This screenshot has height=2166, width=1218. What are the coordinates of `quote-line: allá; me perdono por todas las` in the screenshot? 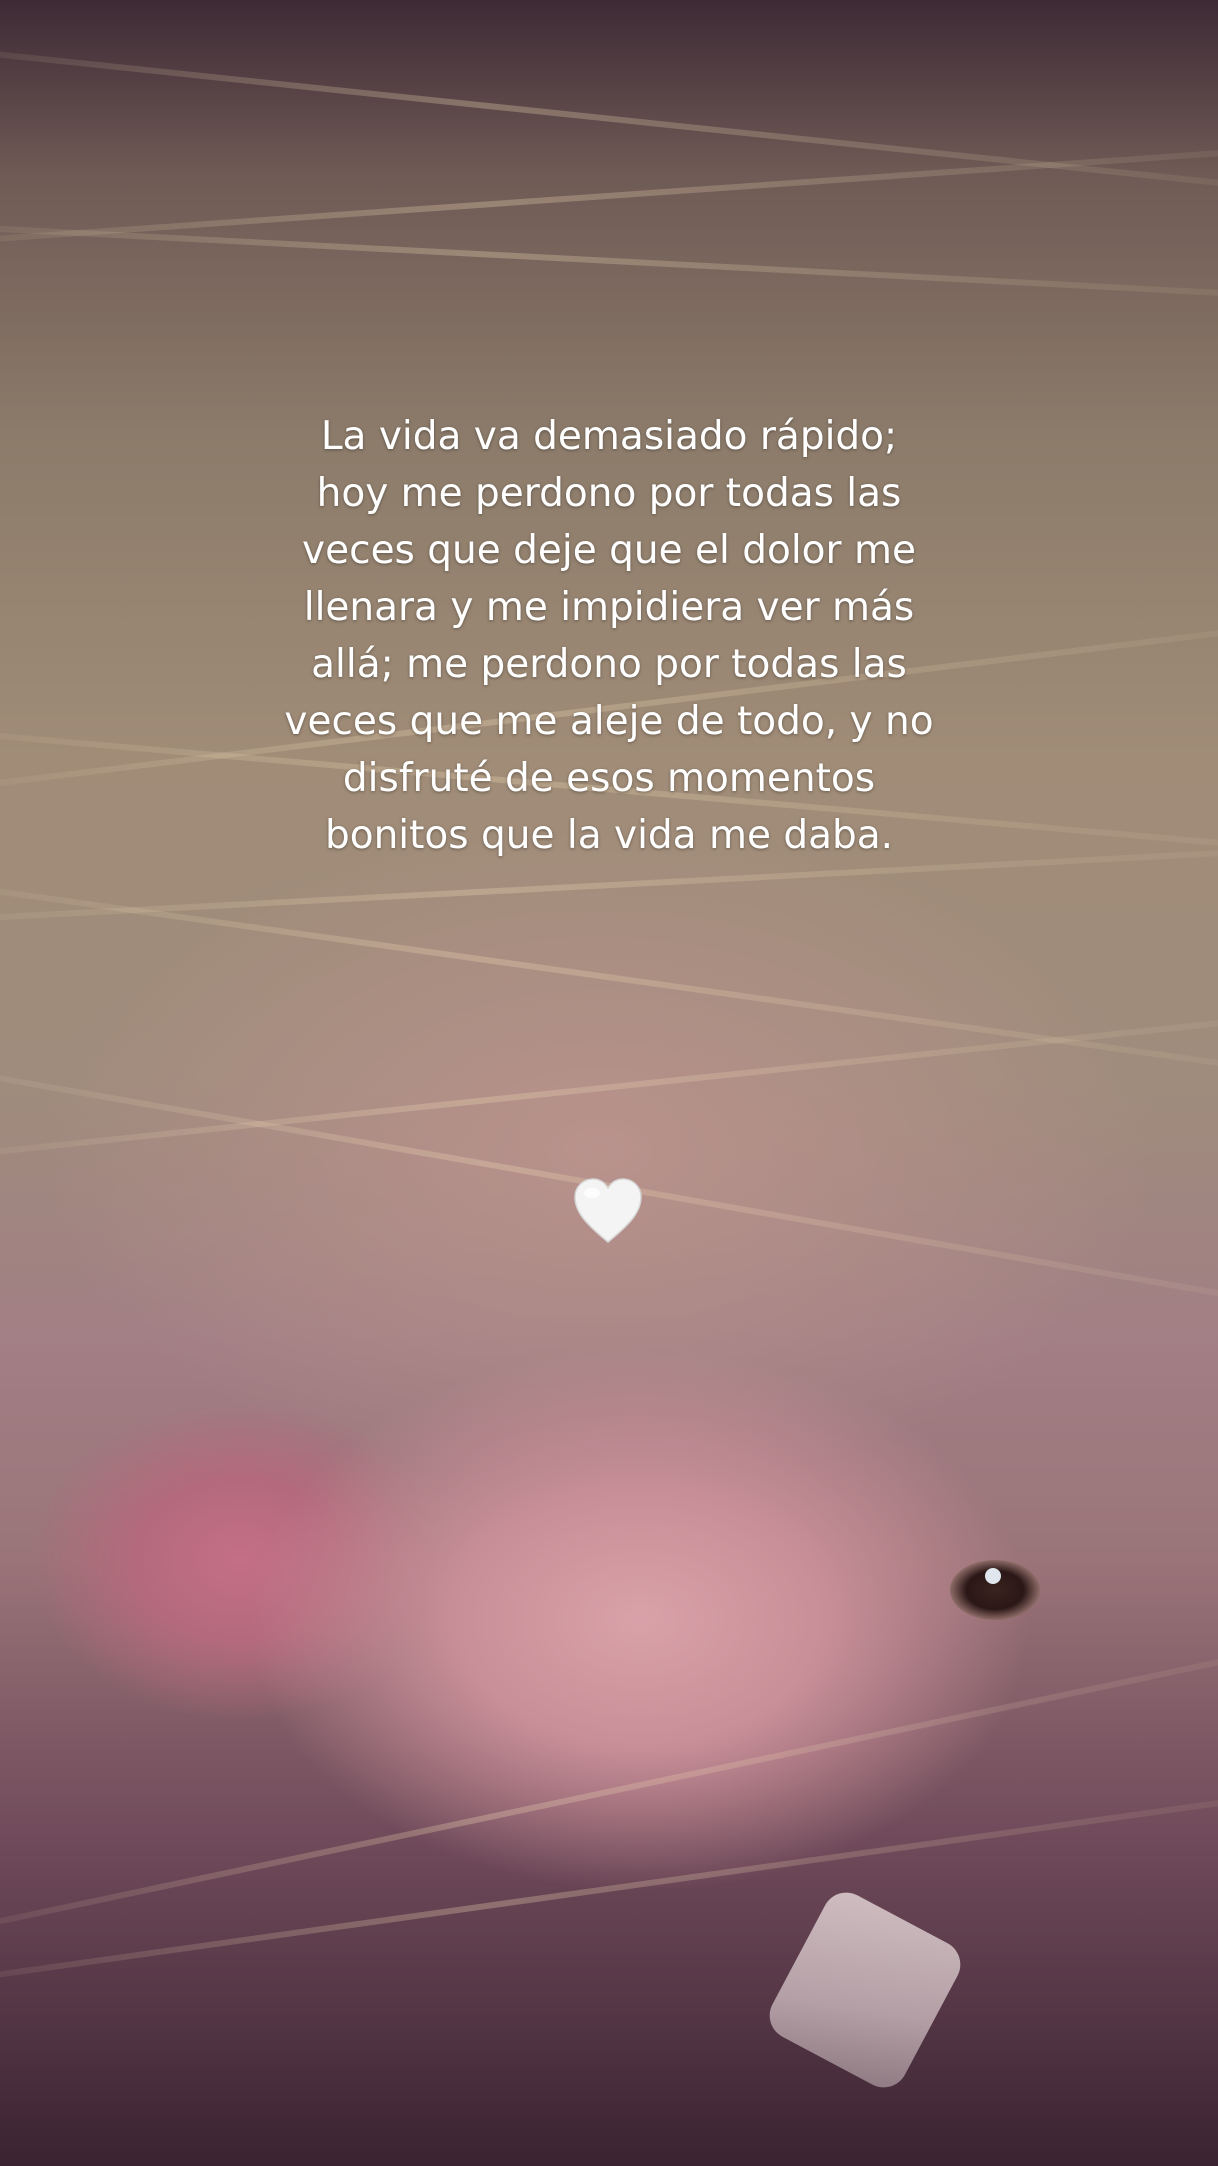 It's located at (609, 664).